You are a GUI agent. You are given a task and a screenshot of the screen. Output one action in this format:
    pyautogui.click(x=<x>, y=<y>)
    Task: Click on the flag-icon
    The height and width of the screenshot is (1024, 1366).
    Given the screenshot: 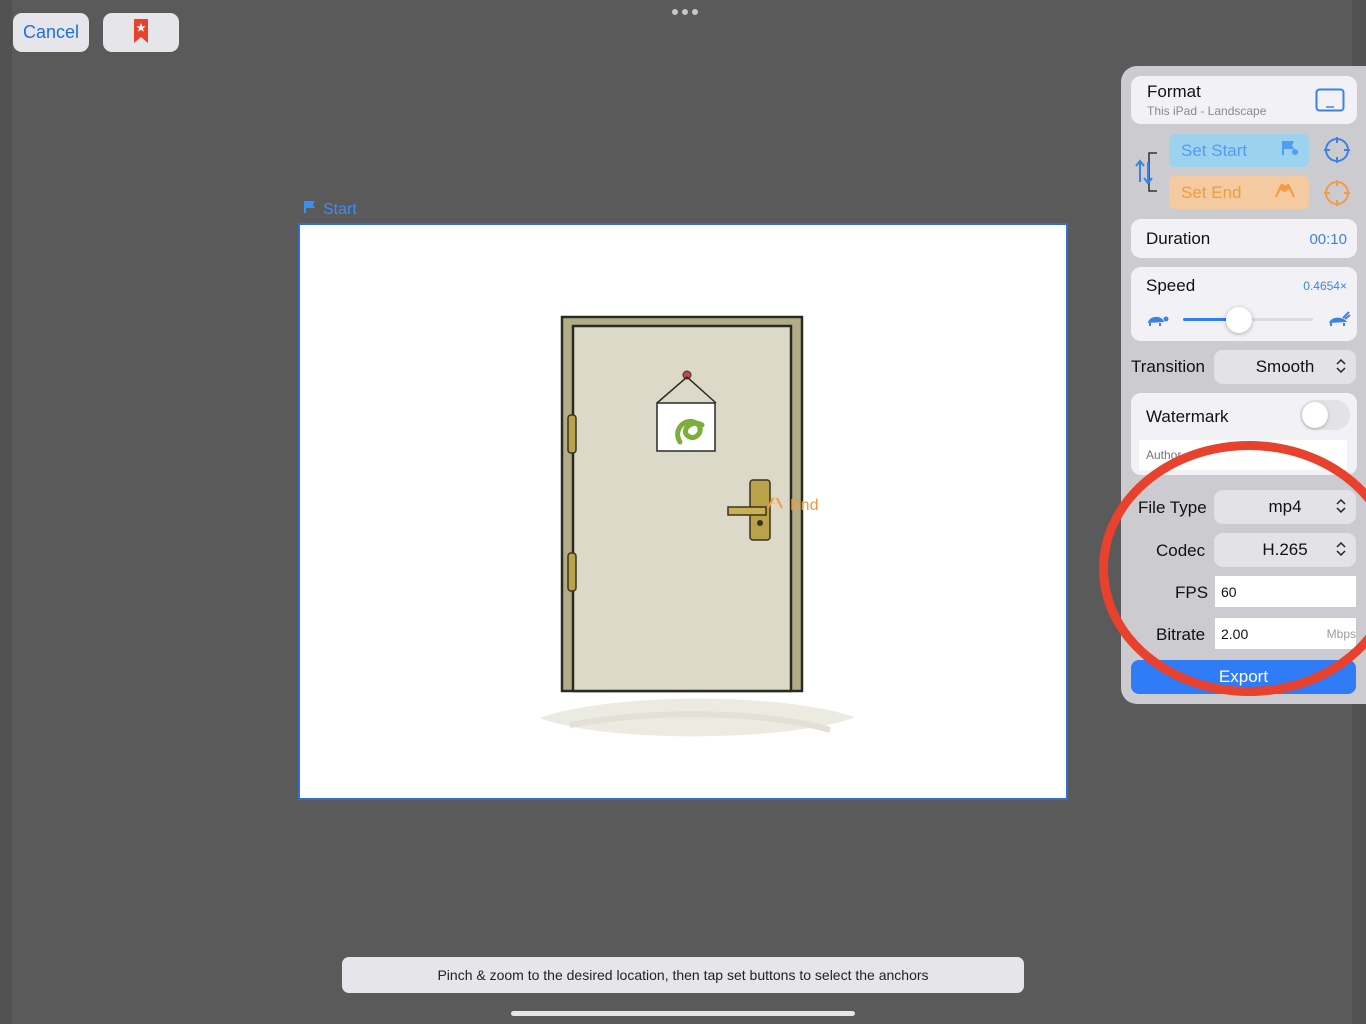 What is the action you would take?
    pyautogui.click(x=310, y=209)
    